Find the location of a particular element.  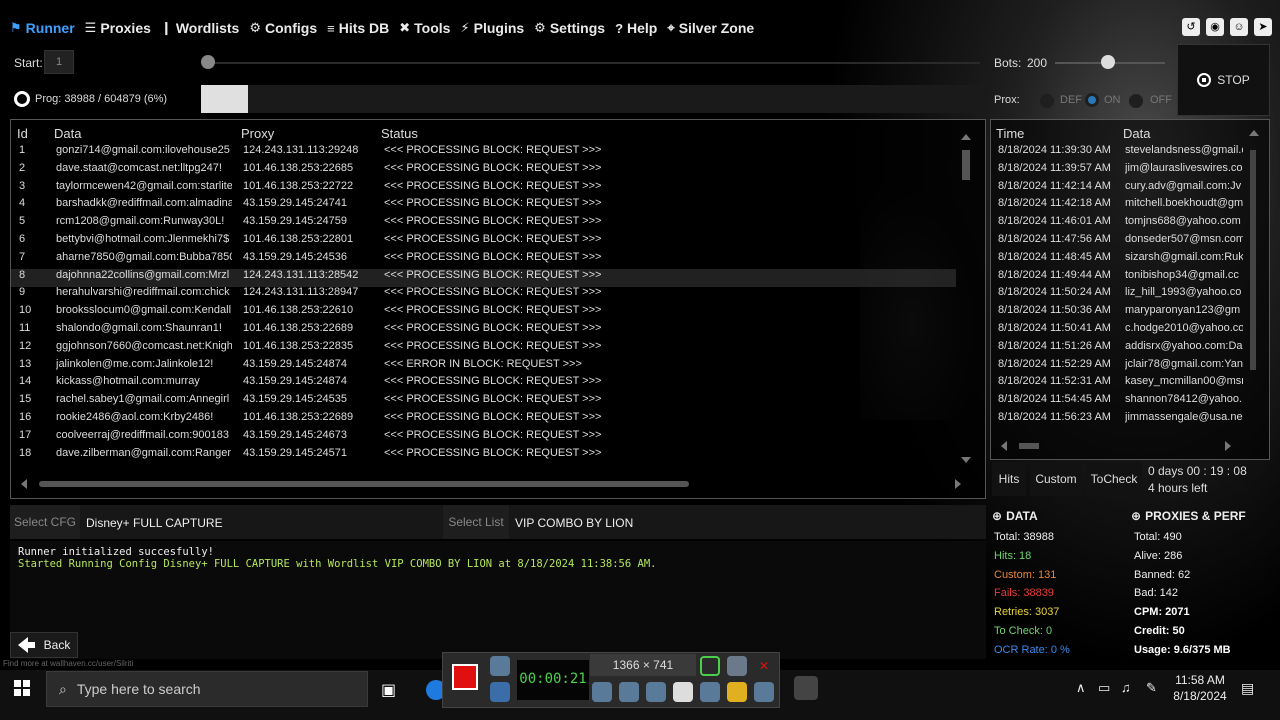

hits-horizontal-scrollbar is located at coordinates (1116, 446).